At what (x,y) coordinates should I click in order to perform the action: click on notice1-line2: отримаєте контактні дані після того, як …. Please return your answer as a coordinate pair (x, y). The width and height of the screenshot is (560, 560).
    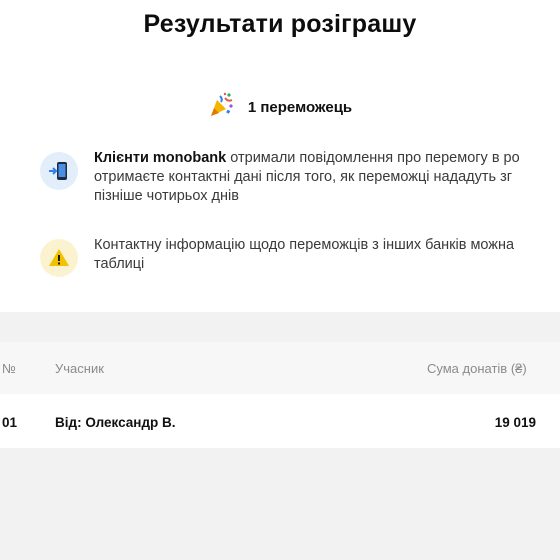
    Looking at the image, I should click on (303, 177).